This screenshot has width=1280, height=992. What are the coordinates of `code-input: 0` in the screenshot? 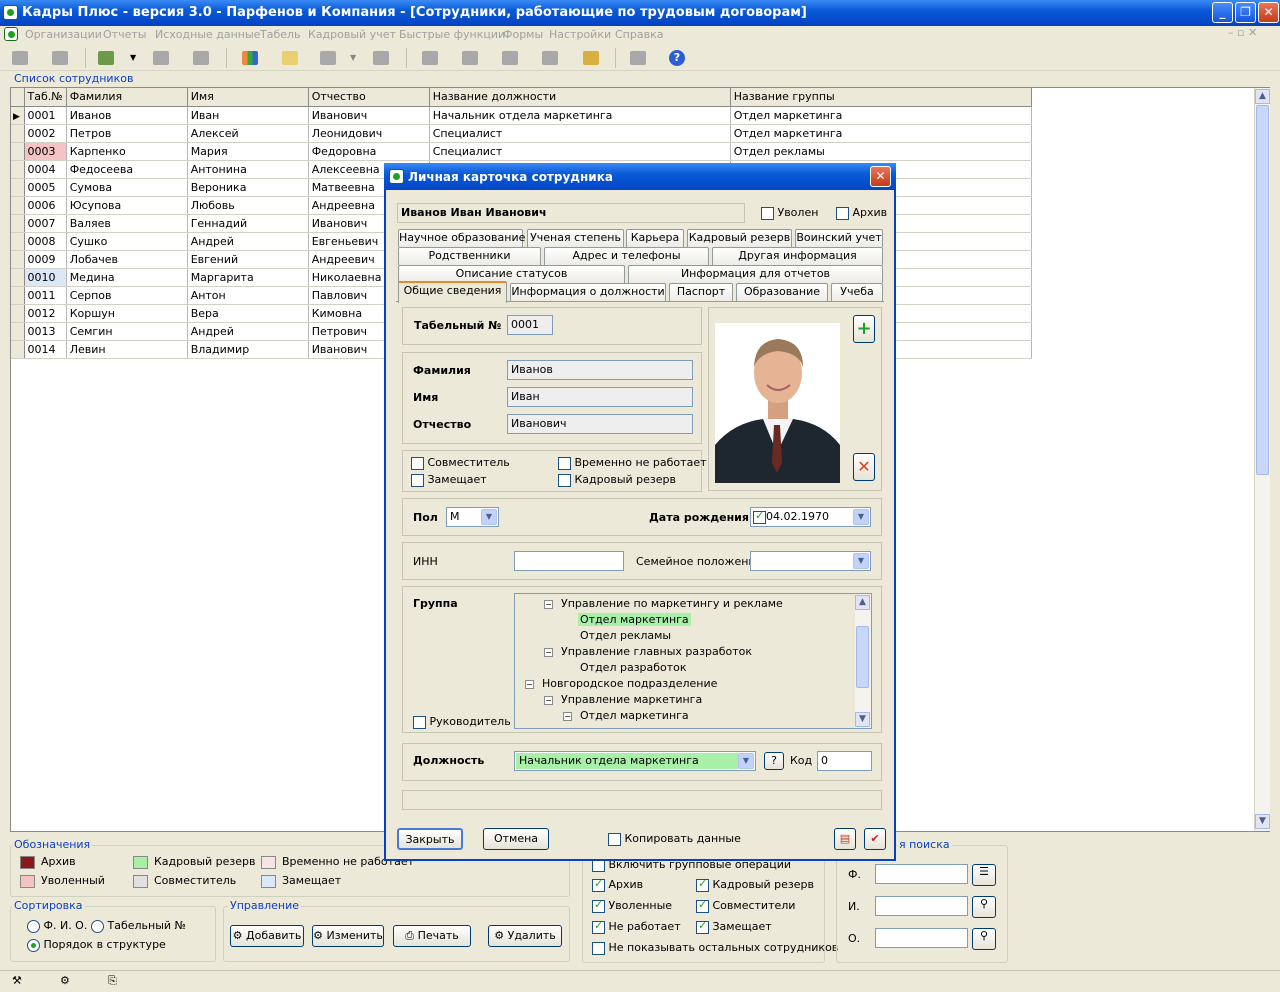 It's located at (844, 761).